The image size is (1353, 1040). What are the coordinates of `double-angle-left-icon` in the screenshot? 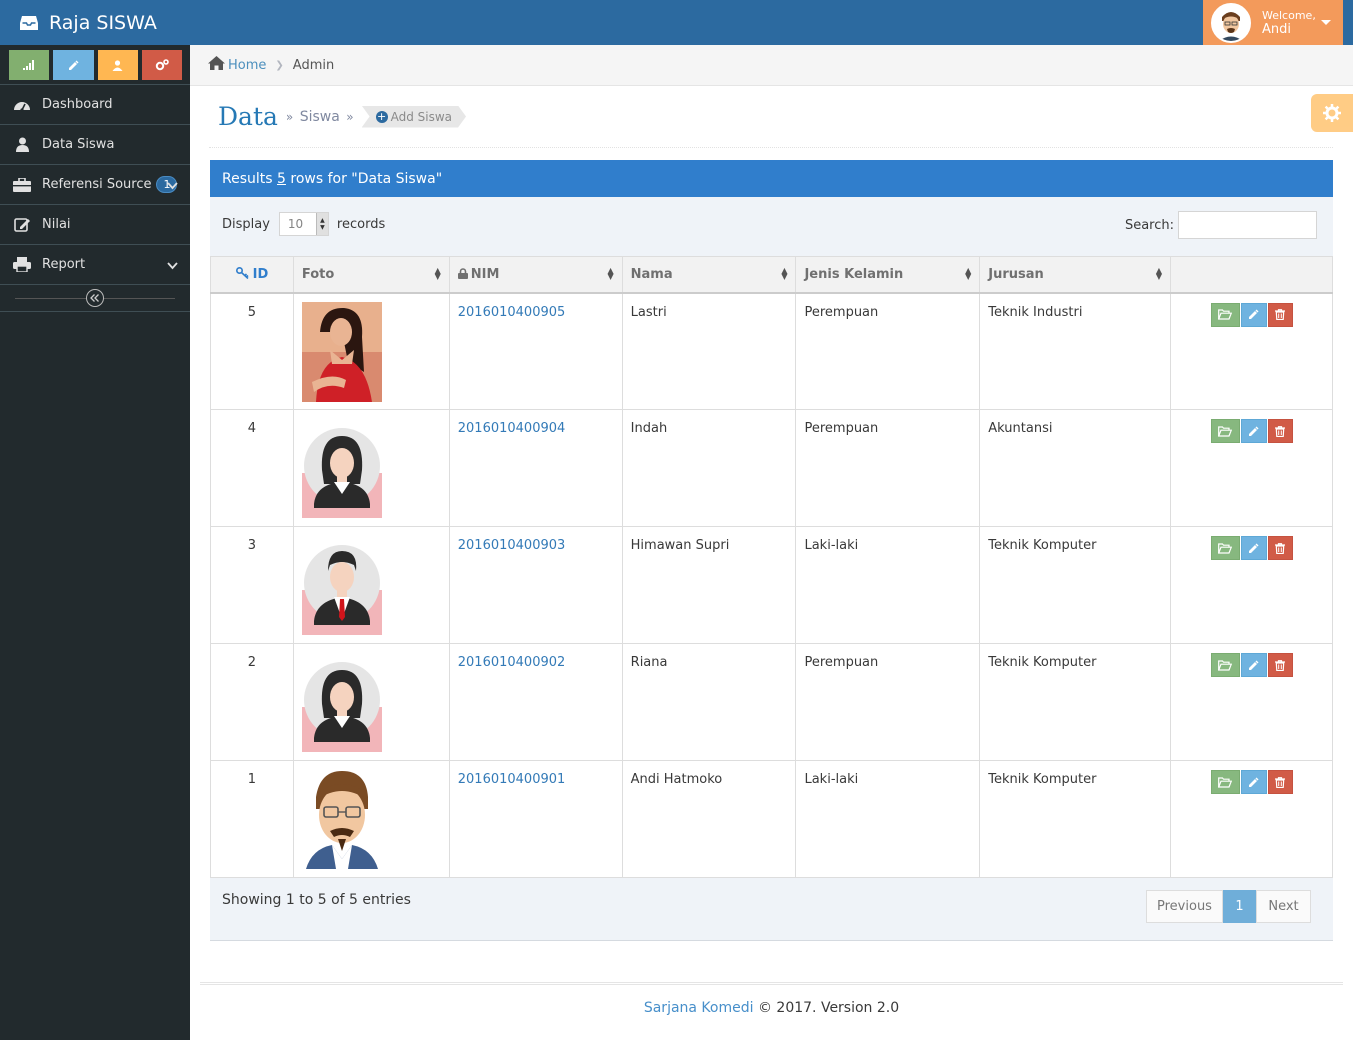 It's located at (94, 298).